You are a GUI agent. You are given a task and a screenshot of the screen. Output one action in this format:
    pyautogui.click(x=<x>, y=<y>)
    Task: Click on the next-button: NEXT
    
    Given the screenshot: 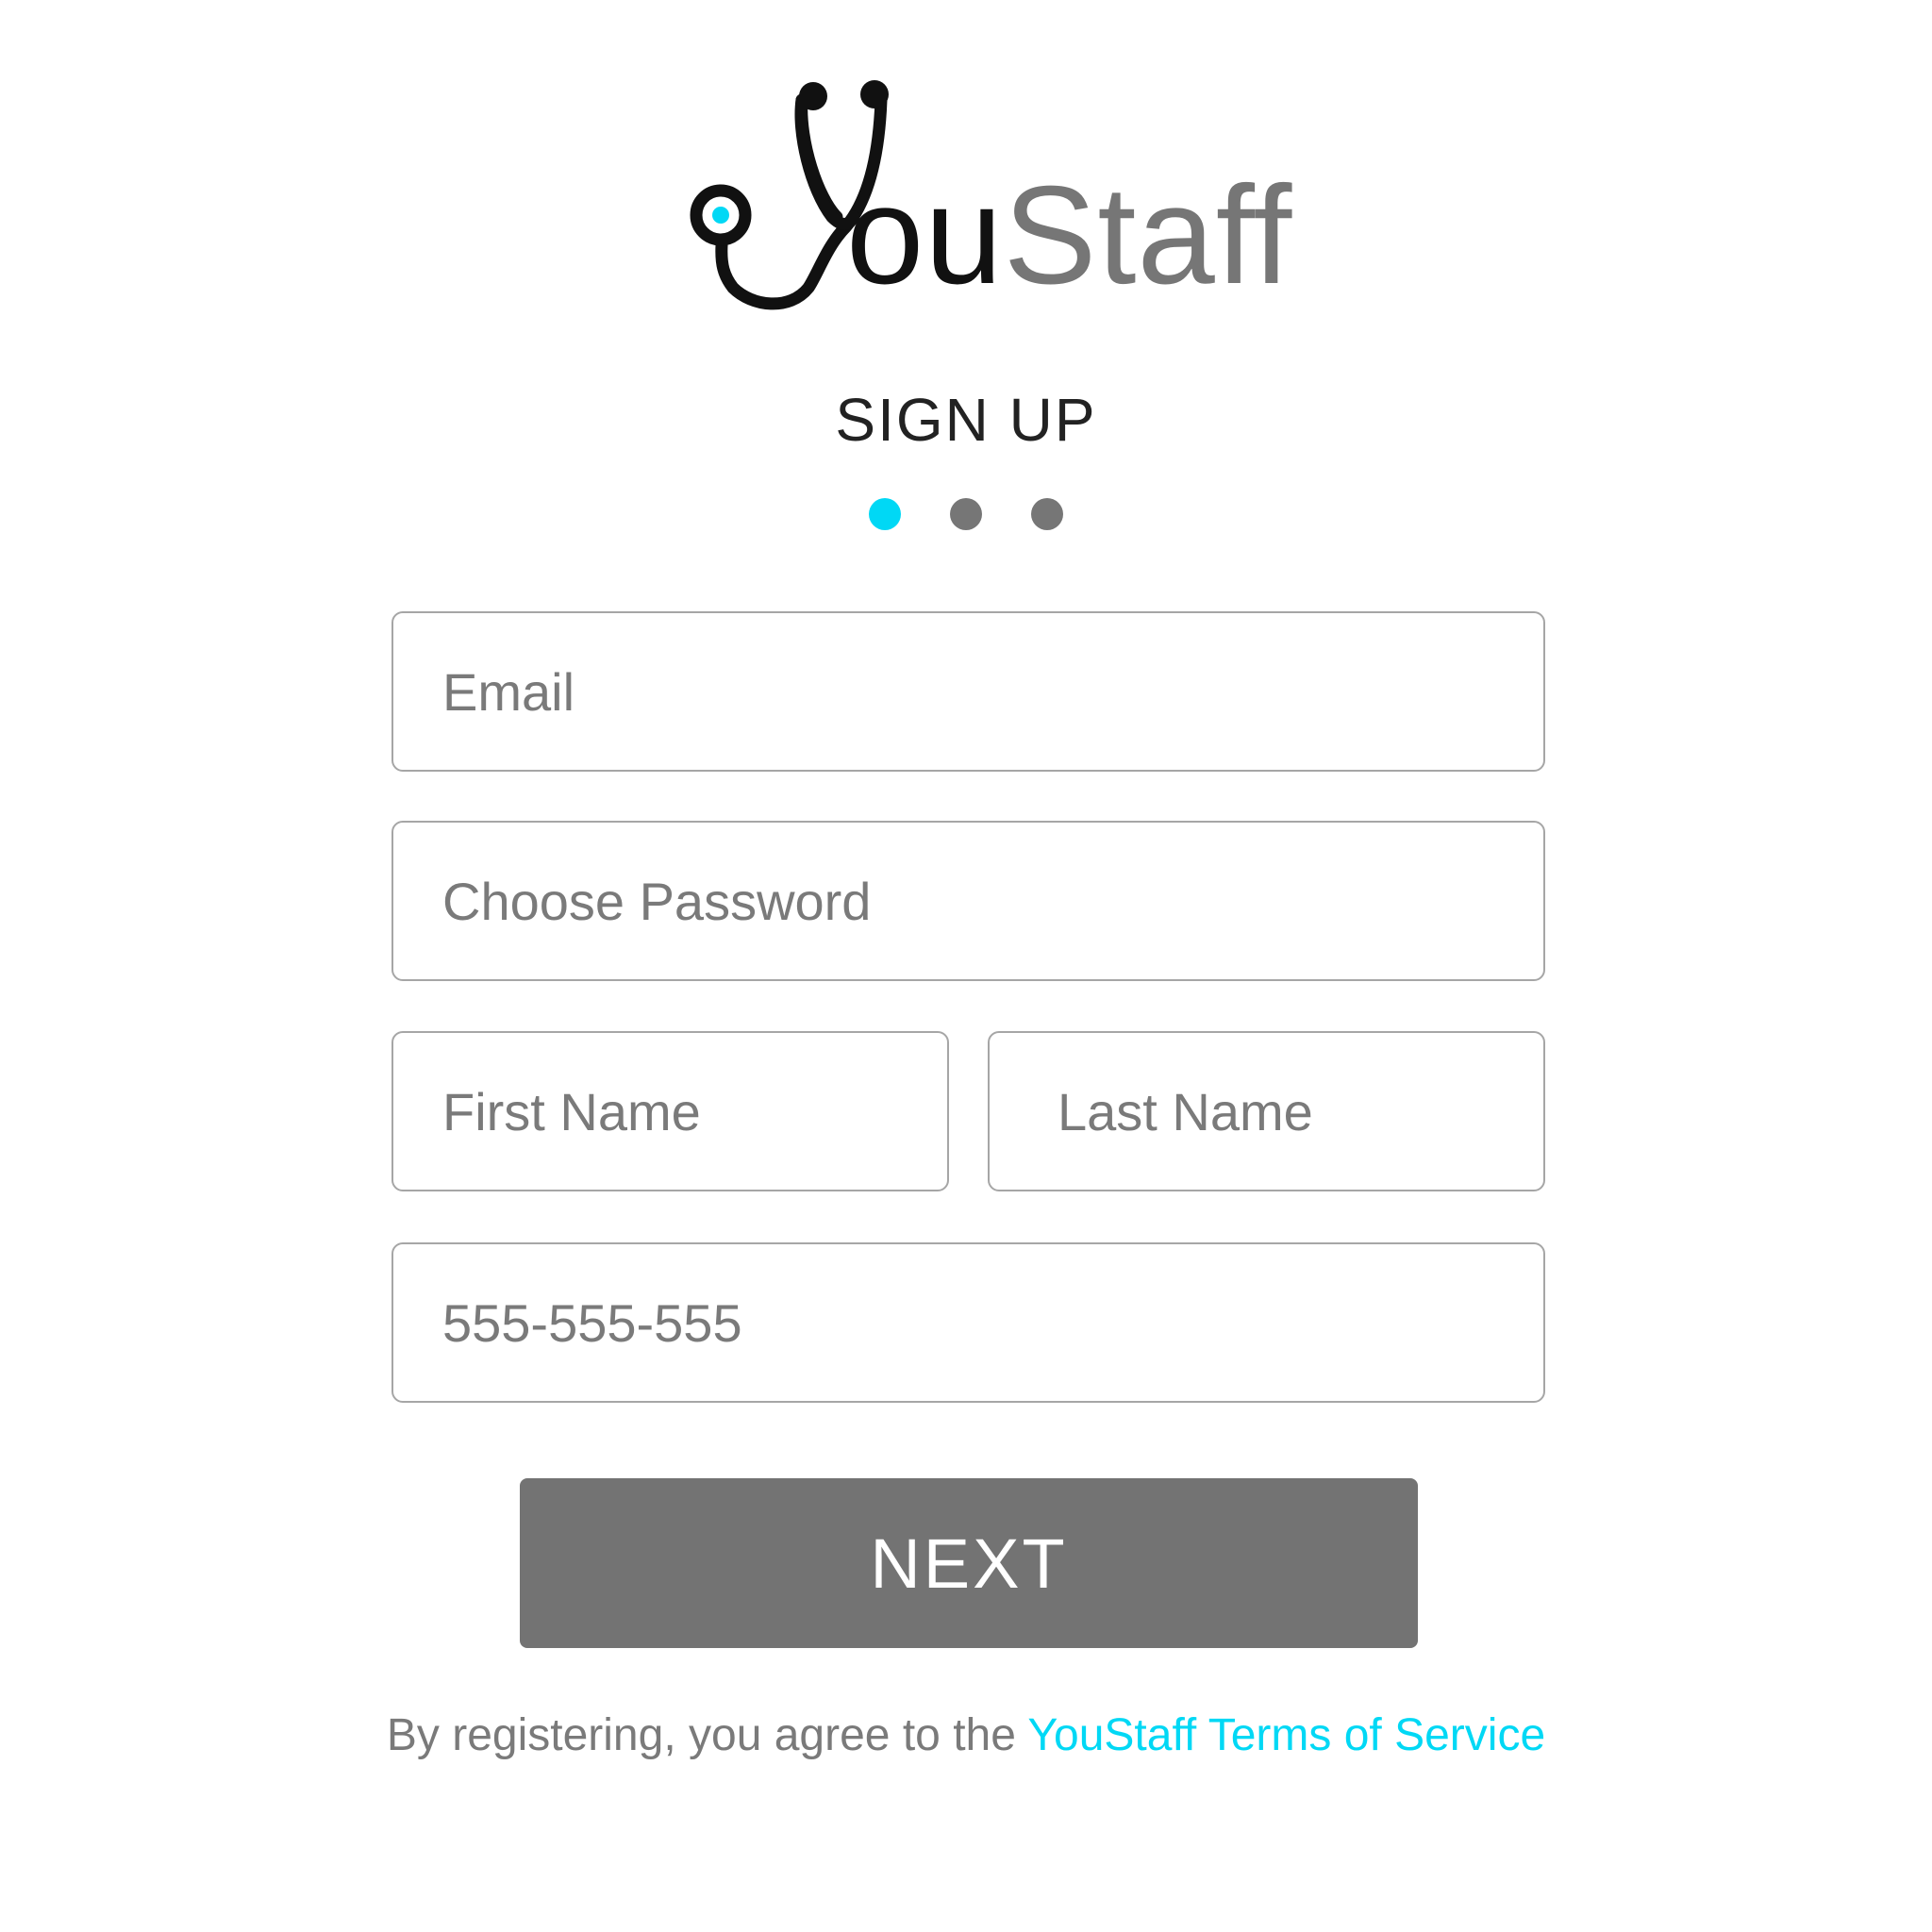 What is the action you would take?
    pyautogui.click(x=969, y=1563)
    